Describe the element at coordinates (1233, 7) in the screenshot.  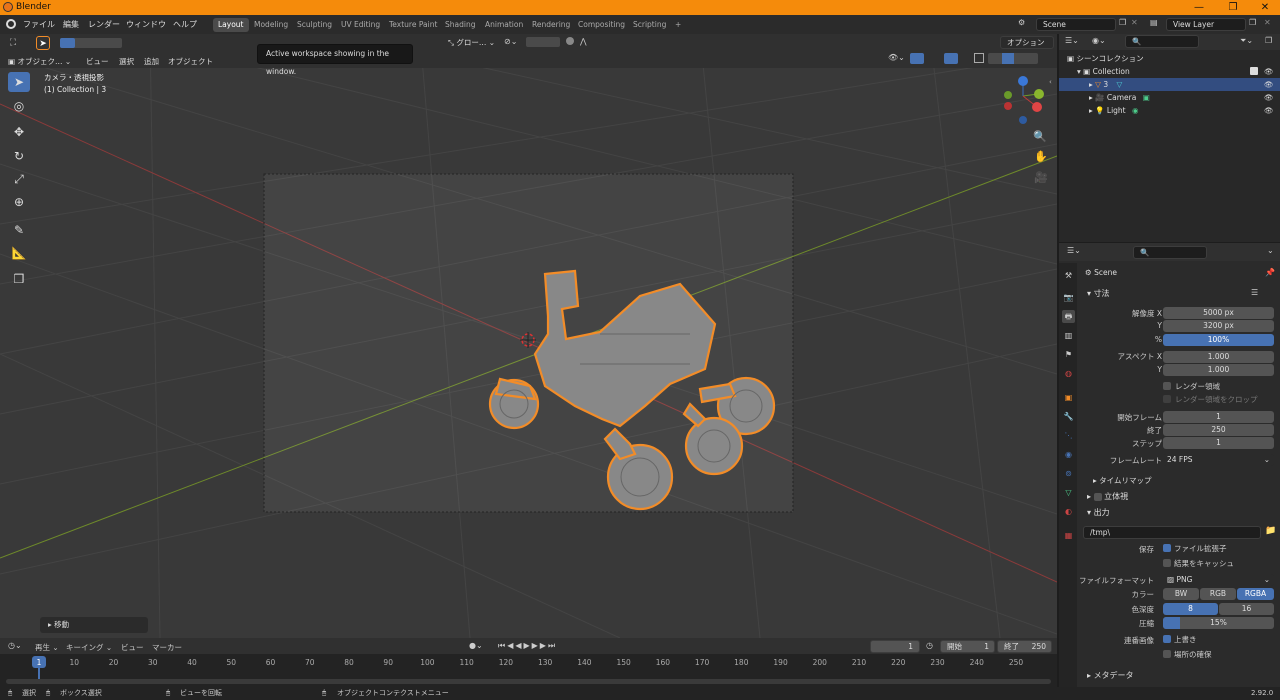
I see `maximize-button: ❐` at that location.